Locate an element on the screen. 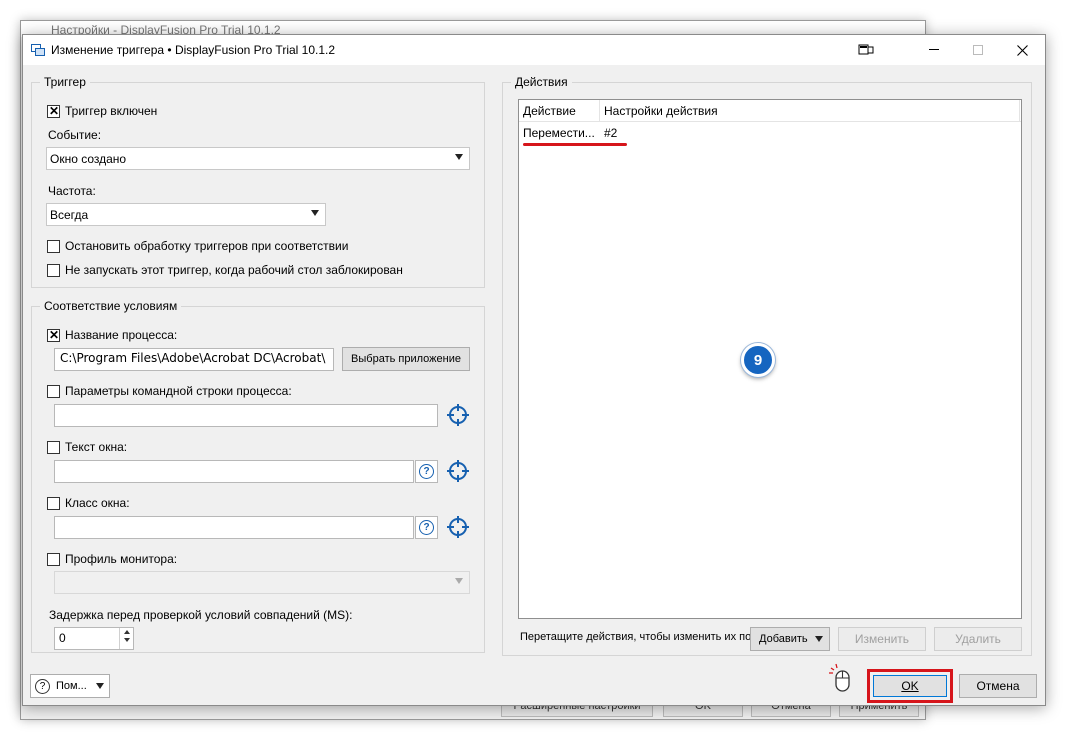 The image size is (1066, 744). red-underline-annotation is located at coordinates (575, 144).